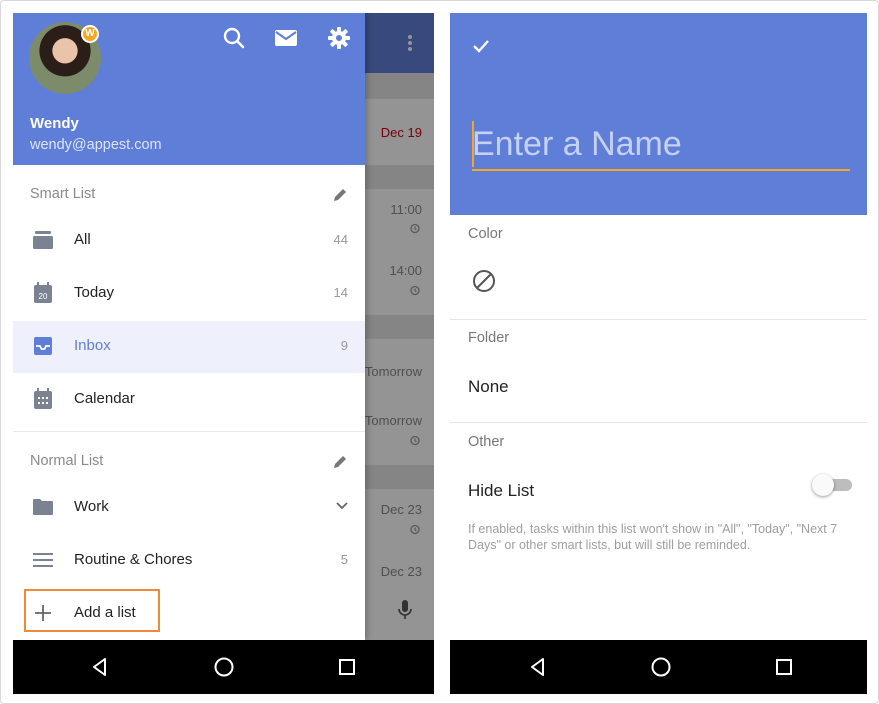 The height and width of the screenshot is (704, 879). I want to click on search-icon, so click(234, 38).